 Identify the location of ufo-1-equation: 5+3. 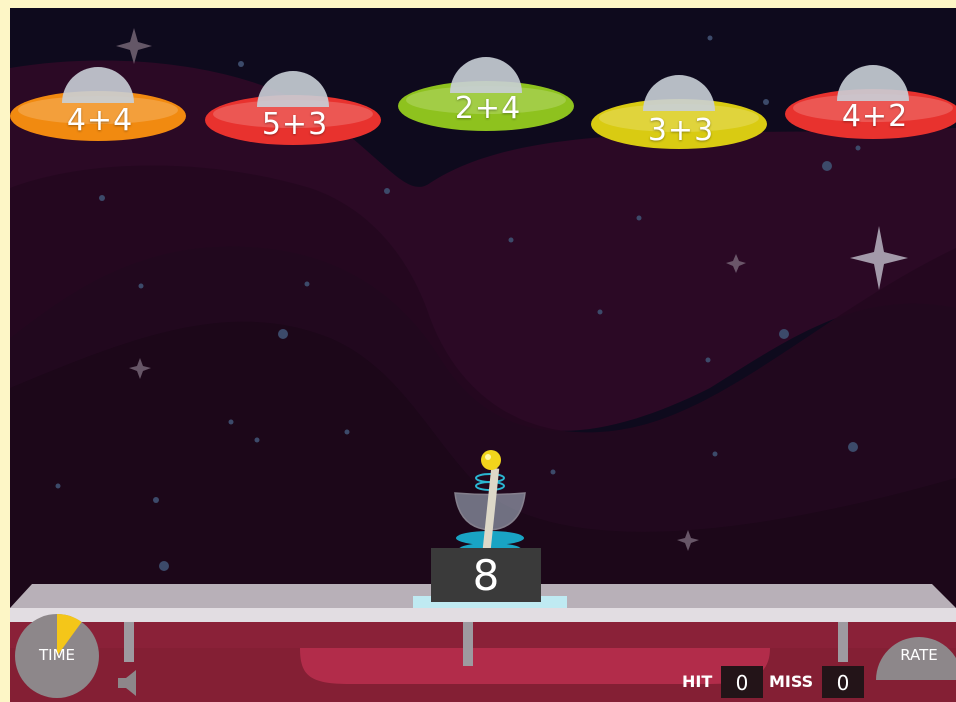
(295, 124).